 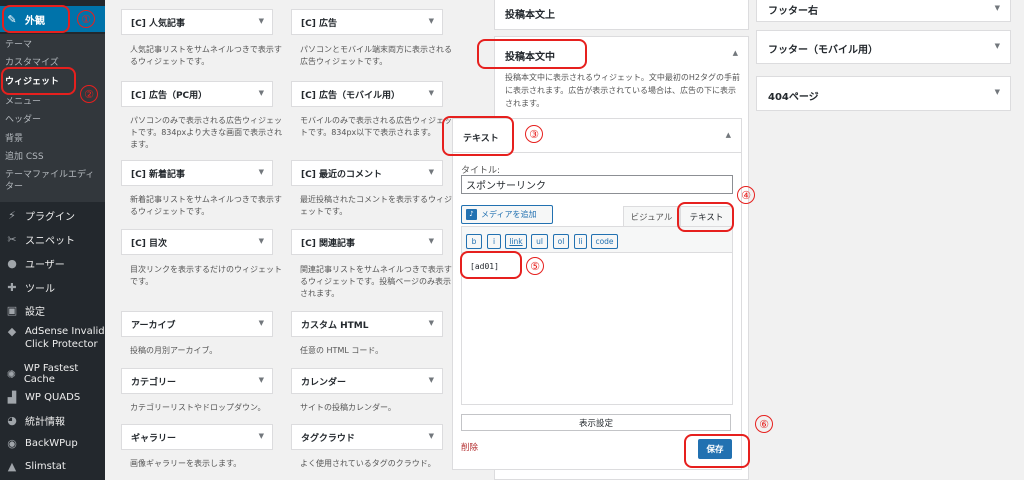 I want to click on submenu-header: ヘッダー, so click(x=55, y=120).